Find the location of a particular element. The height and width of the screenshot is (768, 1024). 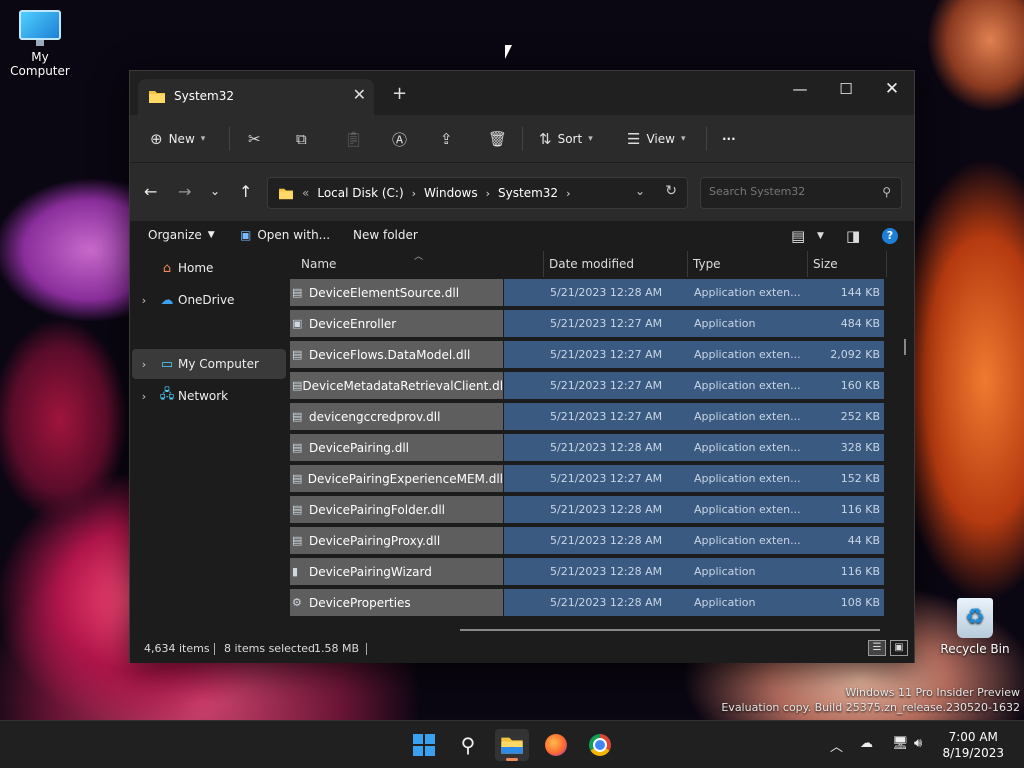

new-button: ⊕ New ▾ is located at coordinates (177, 139).